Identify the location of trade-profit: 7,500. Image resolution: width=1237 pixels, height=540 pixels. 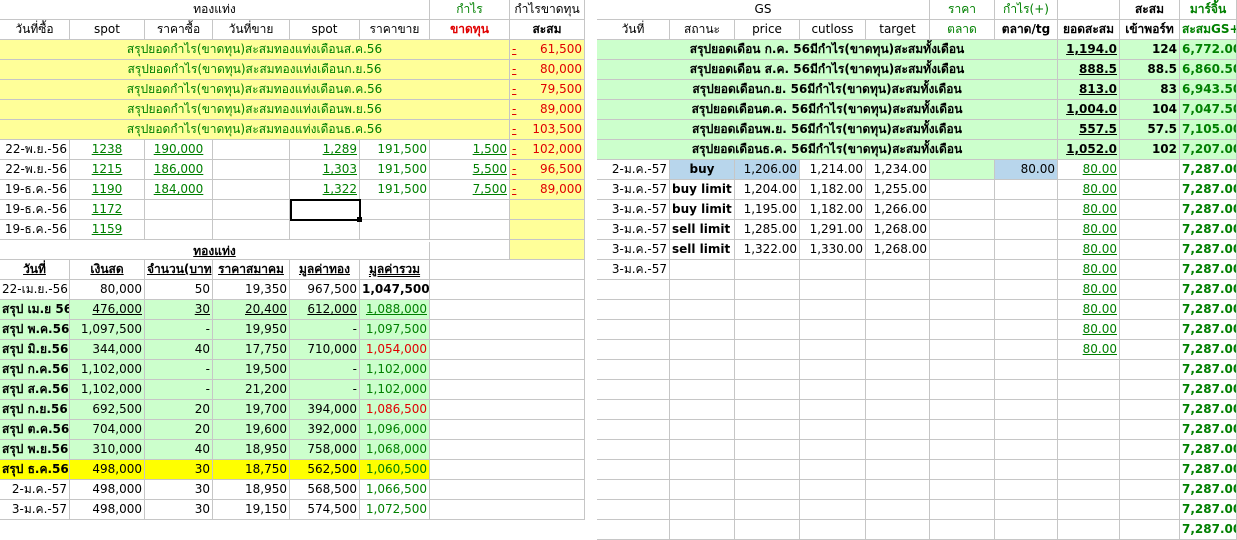
(470, 190).